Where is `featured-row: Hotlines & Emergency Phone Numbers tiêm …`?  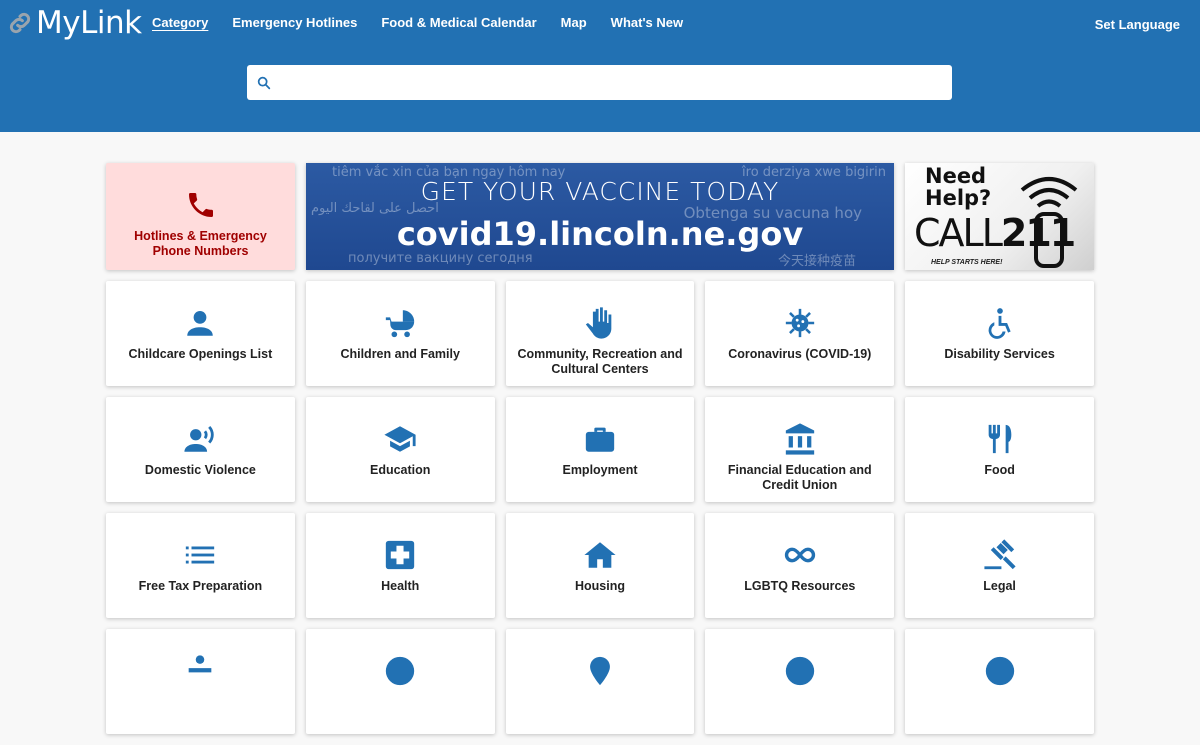 featured-row: Hotlines & Emergency Phone Numbers tiêm … is located at coordinates (600, 216).